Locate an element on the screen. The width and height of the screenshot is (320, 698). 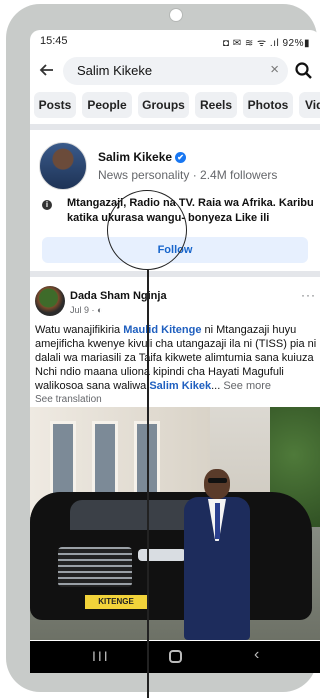
search-input: Salim Kikeke × is located at coordinates (175, 71).